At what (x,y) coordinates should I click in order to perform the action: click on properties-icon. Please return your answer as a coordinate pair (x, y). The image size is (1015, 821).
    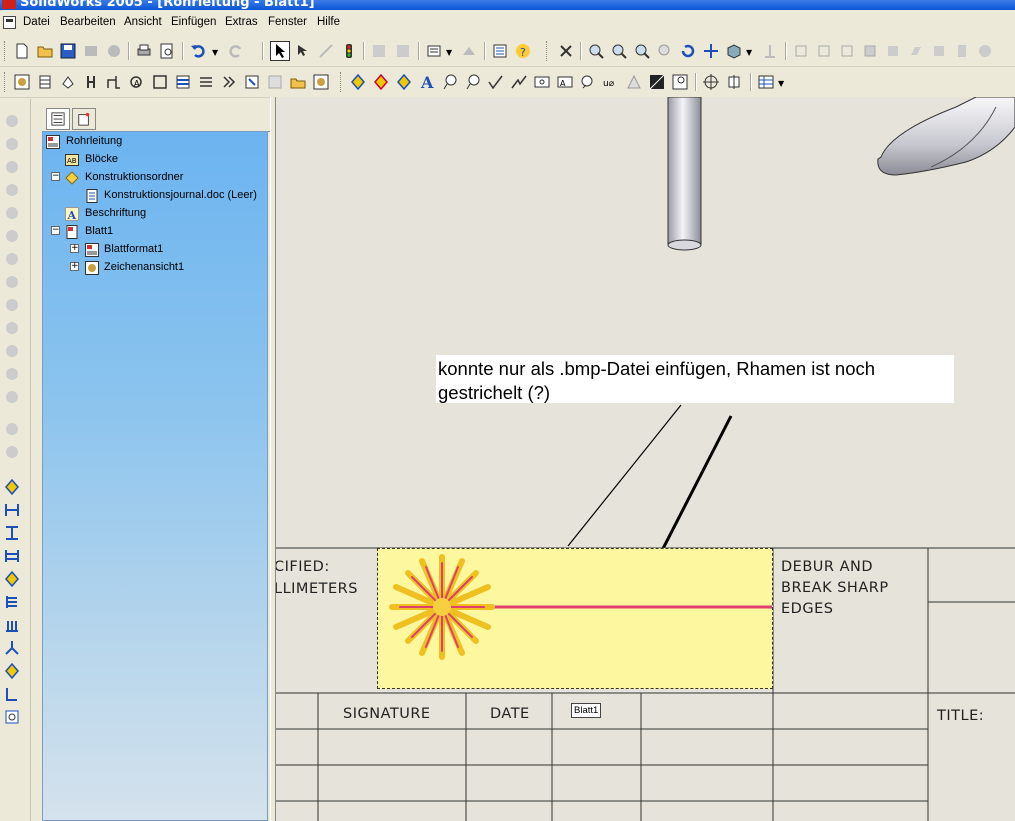
    Looking at the image, I should click on (500, 51).